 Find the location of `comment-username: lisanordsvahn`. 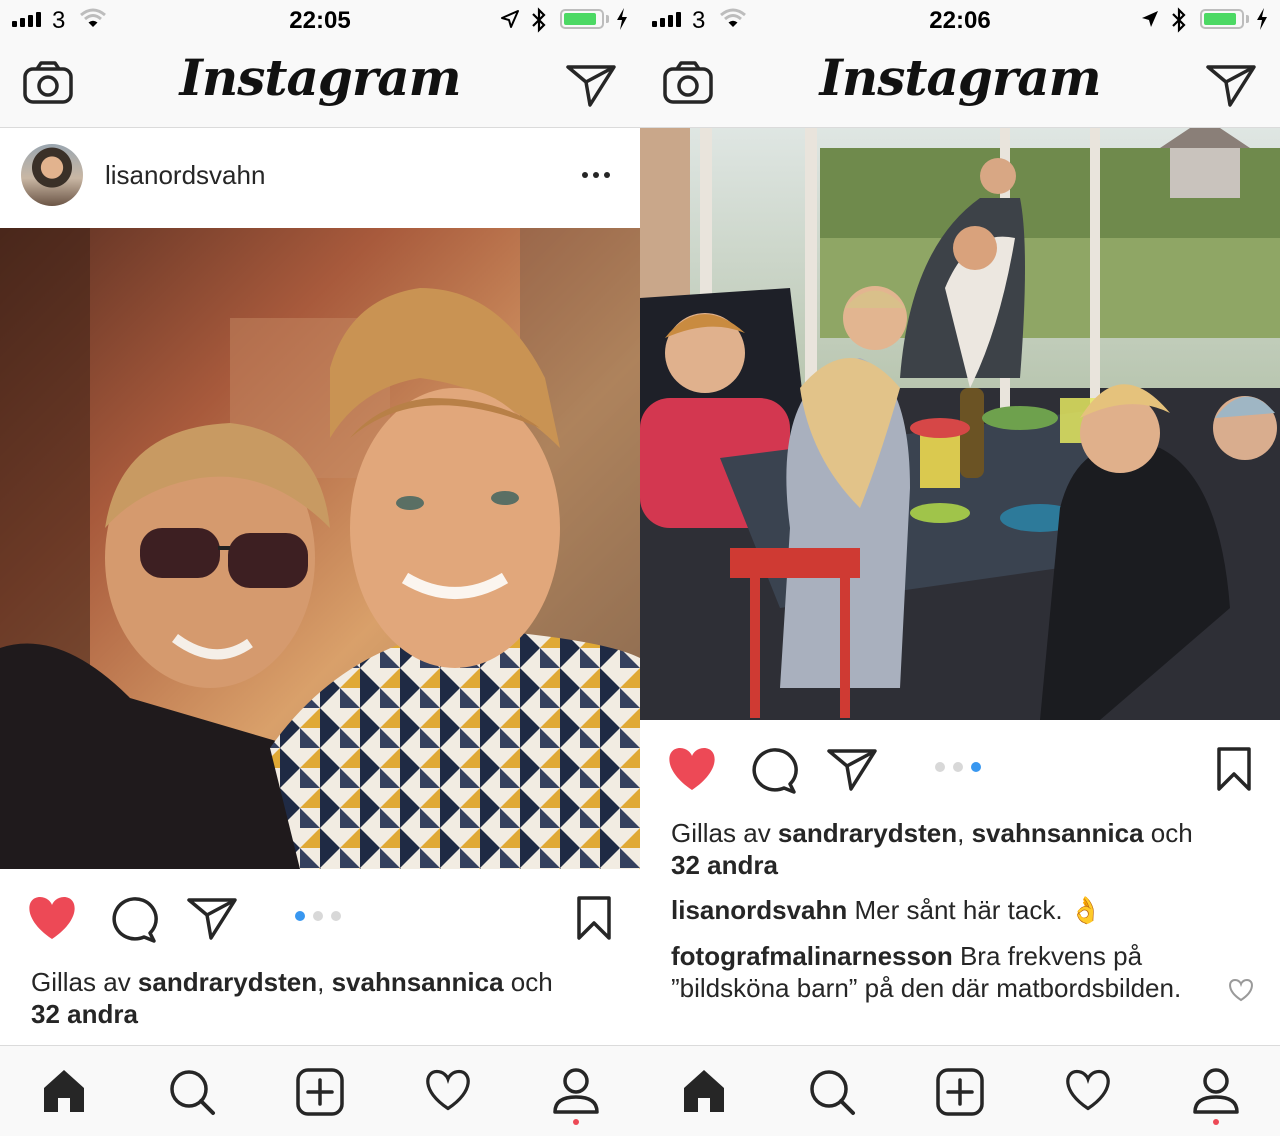

comment-username: lisanordsvahn is located at coordinates (759, 910).